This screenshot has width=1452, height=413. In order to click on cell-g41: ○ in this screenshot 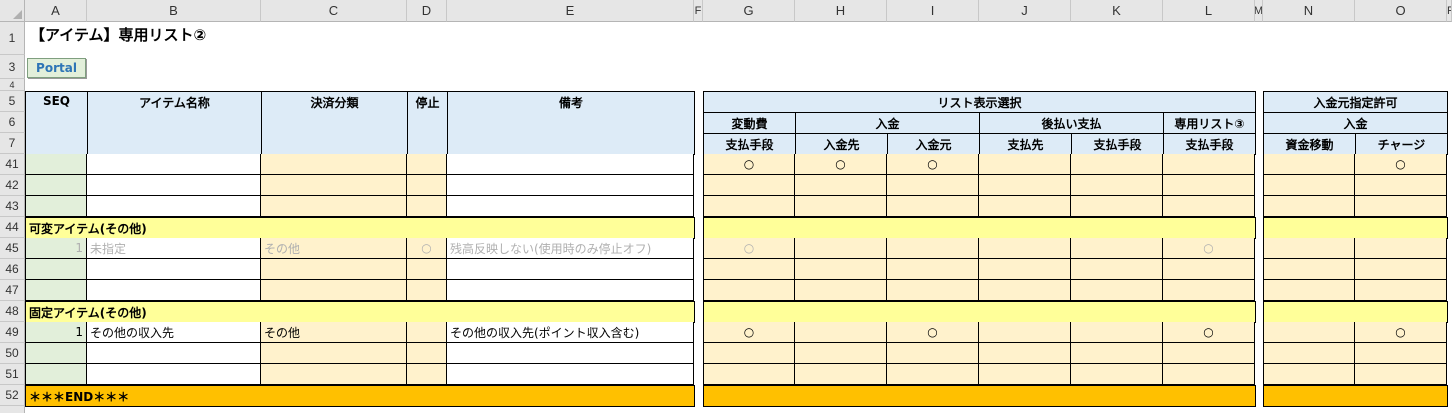, I will do `click(749, 164)`.